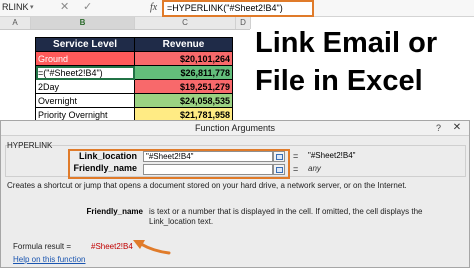  I want to click on service-level-cell: Ground, so click(85, 58).